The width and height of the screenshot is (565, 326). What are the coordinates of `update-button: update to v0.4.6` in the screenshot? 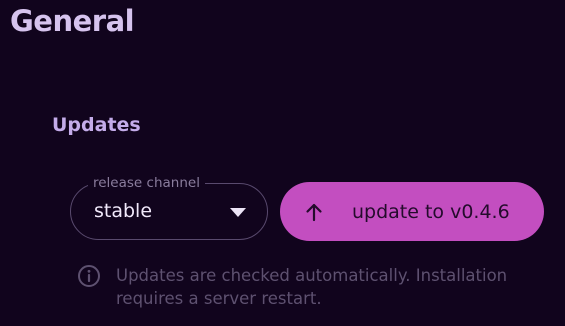 It's located at (412, 211).